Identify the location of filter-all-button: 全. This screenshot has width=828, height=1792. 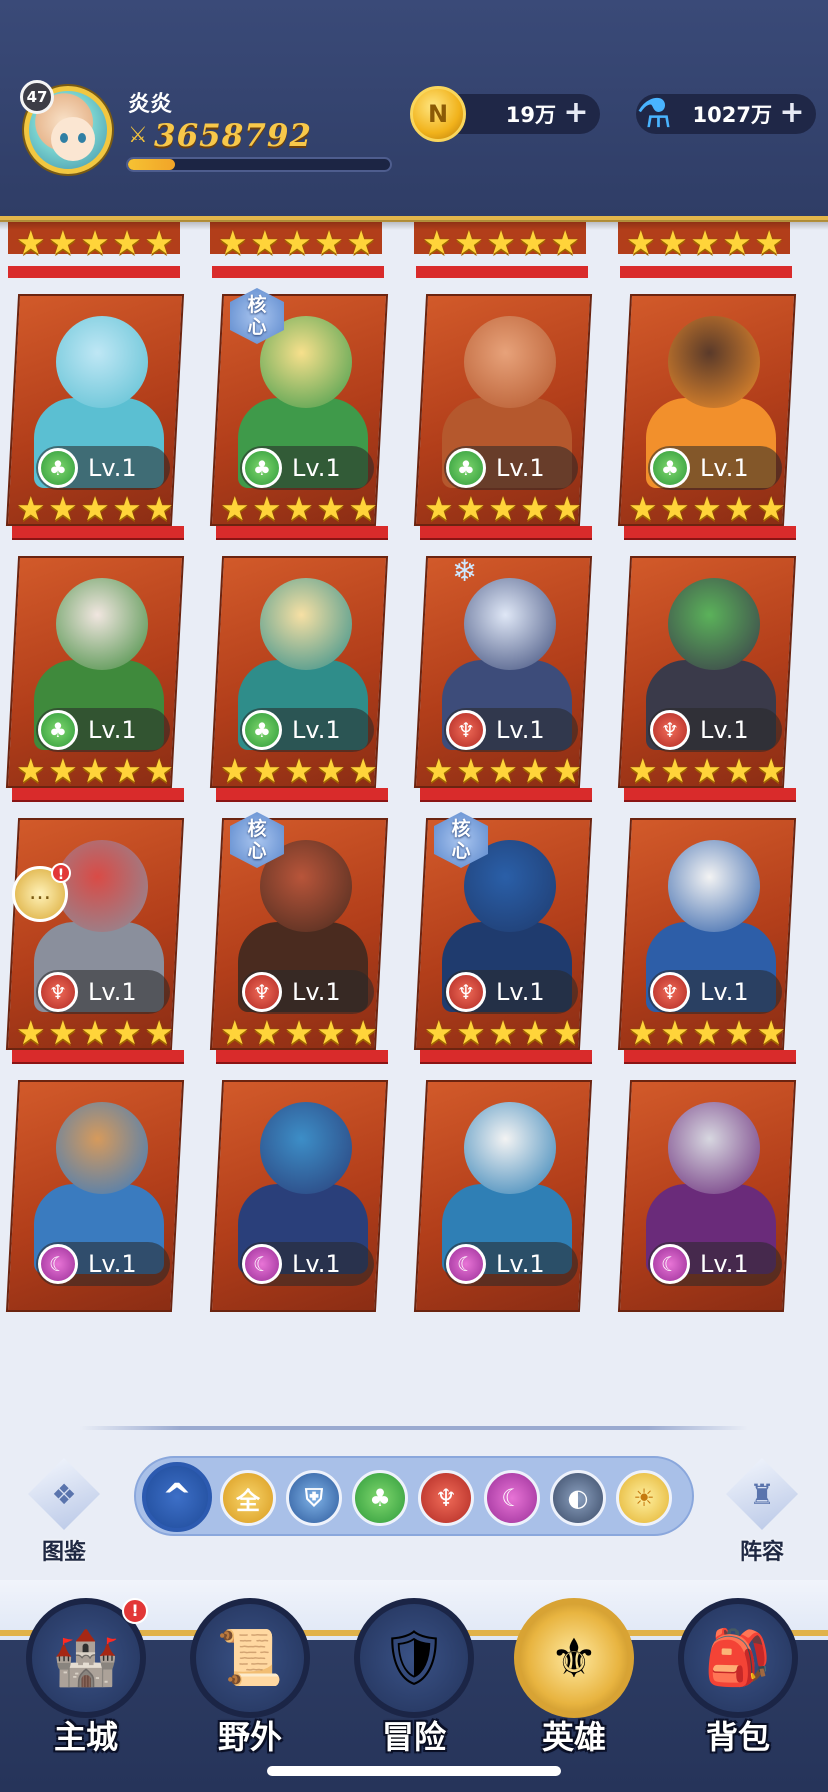
(248, 1498).